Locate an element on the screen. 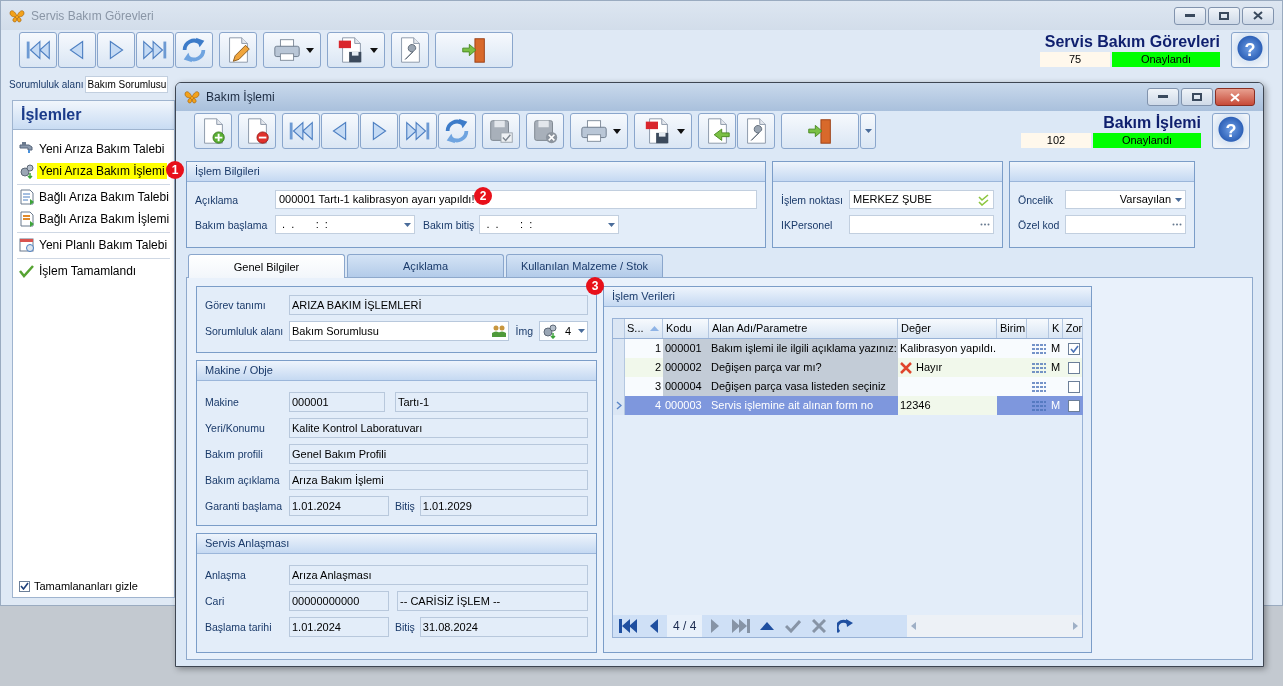 This screenshot has height=686, width=1283. people-icon is located at coordinates (499, 331).